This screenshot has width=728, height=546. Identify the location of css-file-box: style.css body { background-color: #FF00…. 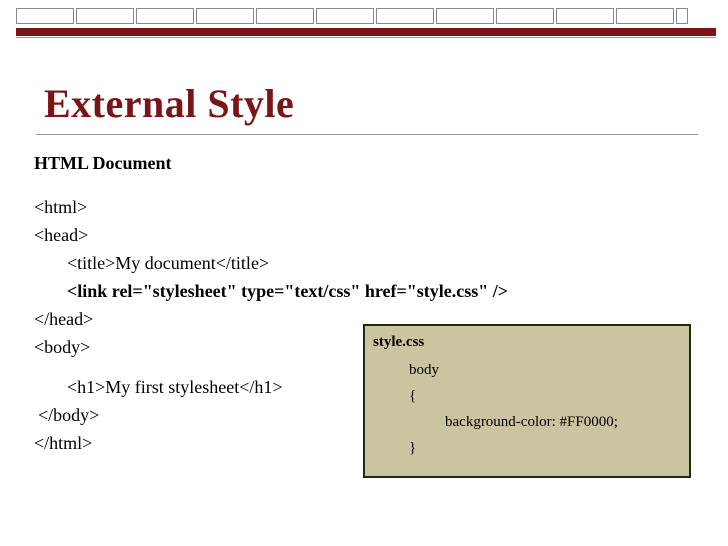
(527, 401).